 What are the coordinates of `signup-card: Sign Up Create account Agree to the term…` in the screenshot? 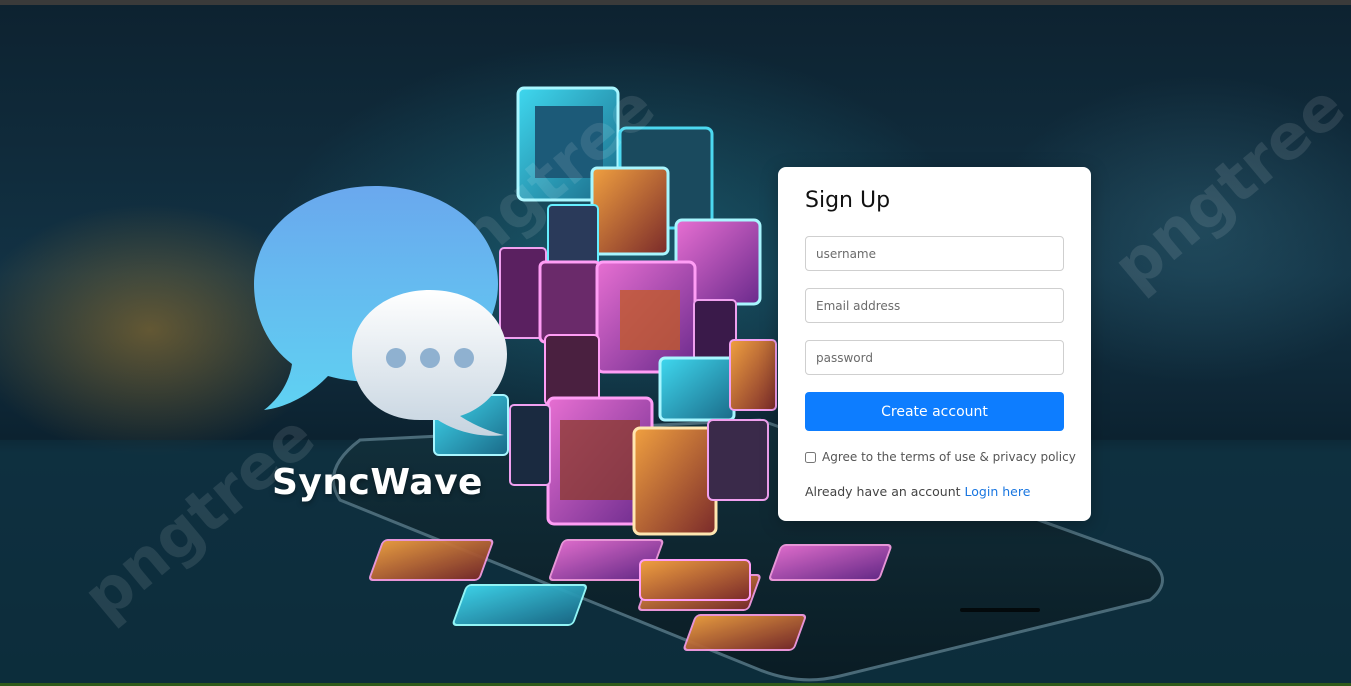 It's located at (934, 344).